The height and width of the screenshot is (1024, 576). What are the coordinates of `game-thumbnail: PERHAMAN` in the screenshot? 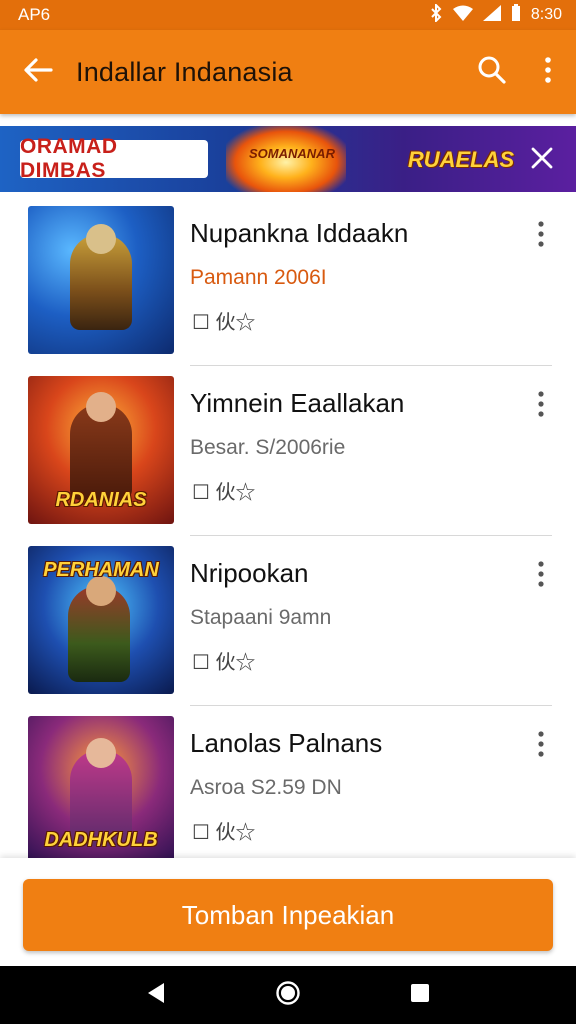 It's located at (101, 620).